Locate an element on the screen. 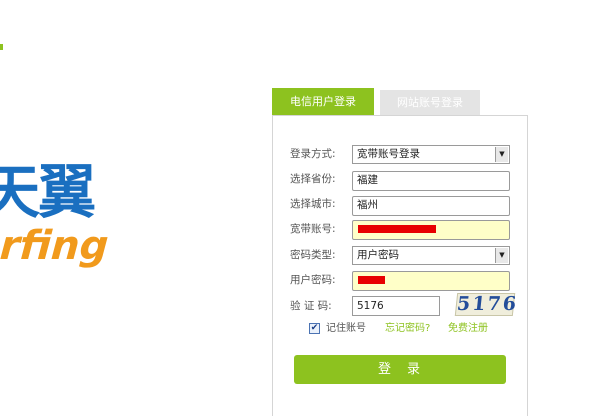 This screenshot has width=600, height=416. redacted-password-mark is located at coordinates (371, 280).